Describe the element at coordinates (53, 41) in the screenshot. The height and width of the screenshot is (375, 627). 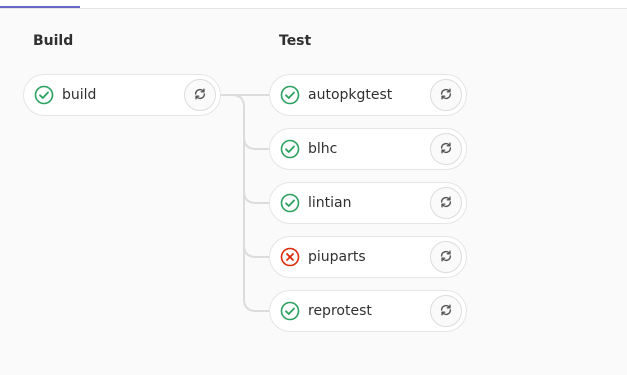
I see `stage-title-build: Build` at that location.